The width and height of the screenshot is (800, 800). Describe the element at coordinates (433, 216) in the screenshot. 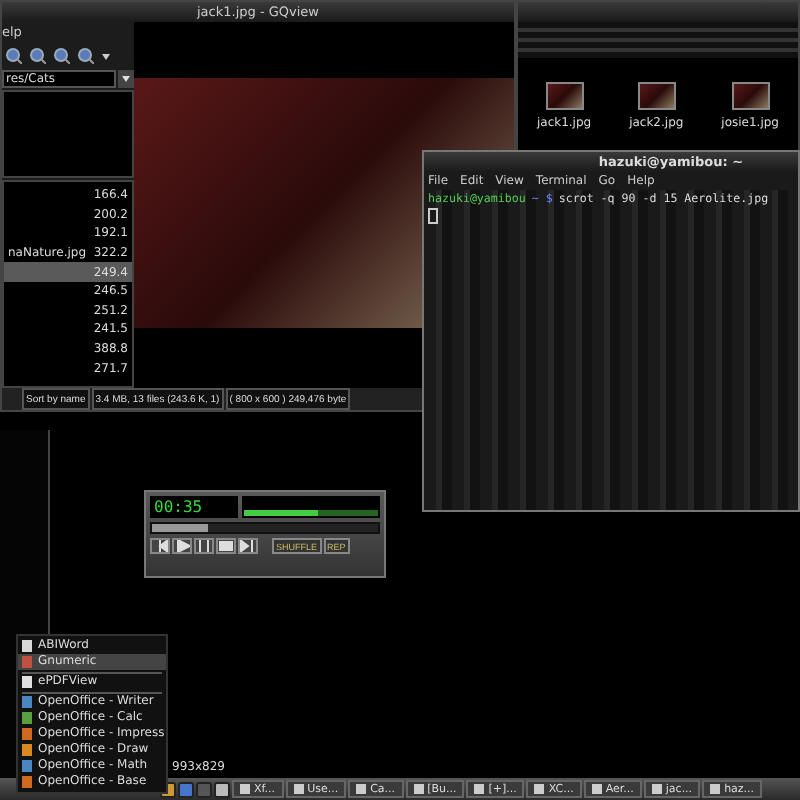

I see `text-cursor` at that location.